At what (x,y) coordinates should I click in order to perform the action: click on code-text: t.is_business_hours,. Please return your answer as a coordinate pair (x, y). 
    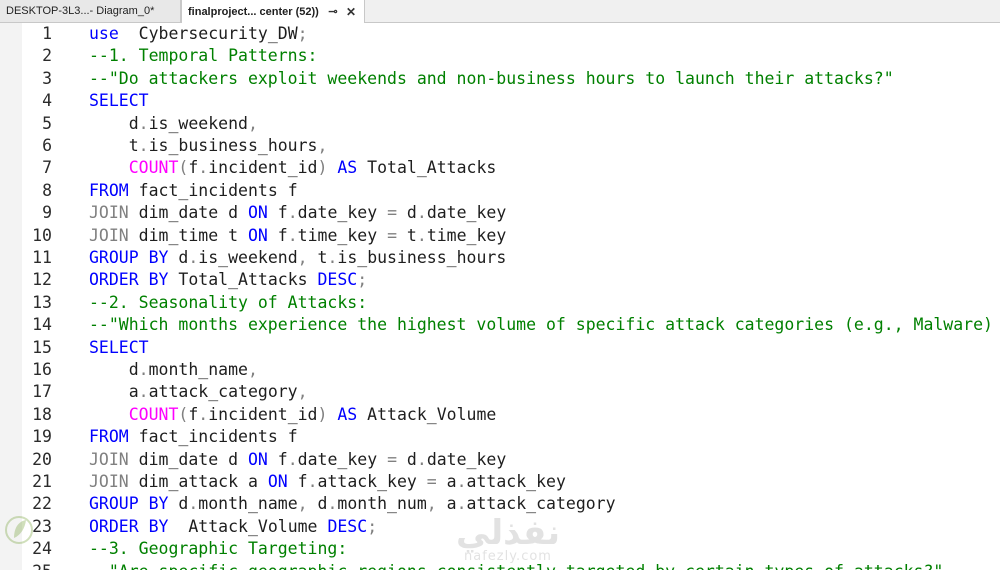
    Looking at the image, I should click on (208, 146).